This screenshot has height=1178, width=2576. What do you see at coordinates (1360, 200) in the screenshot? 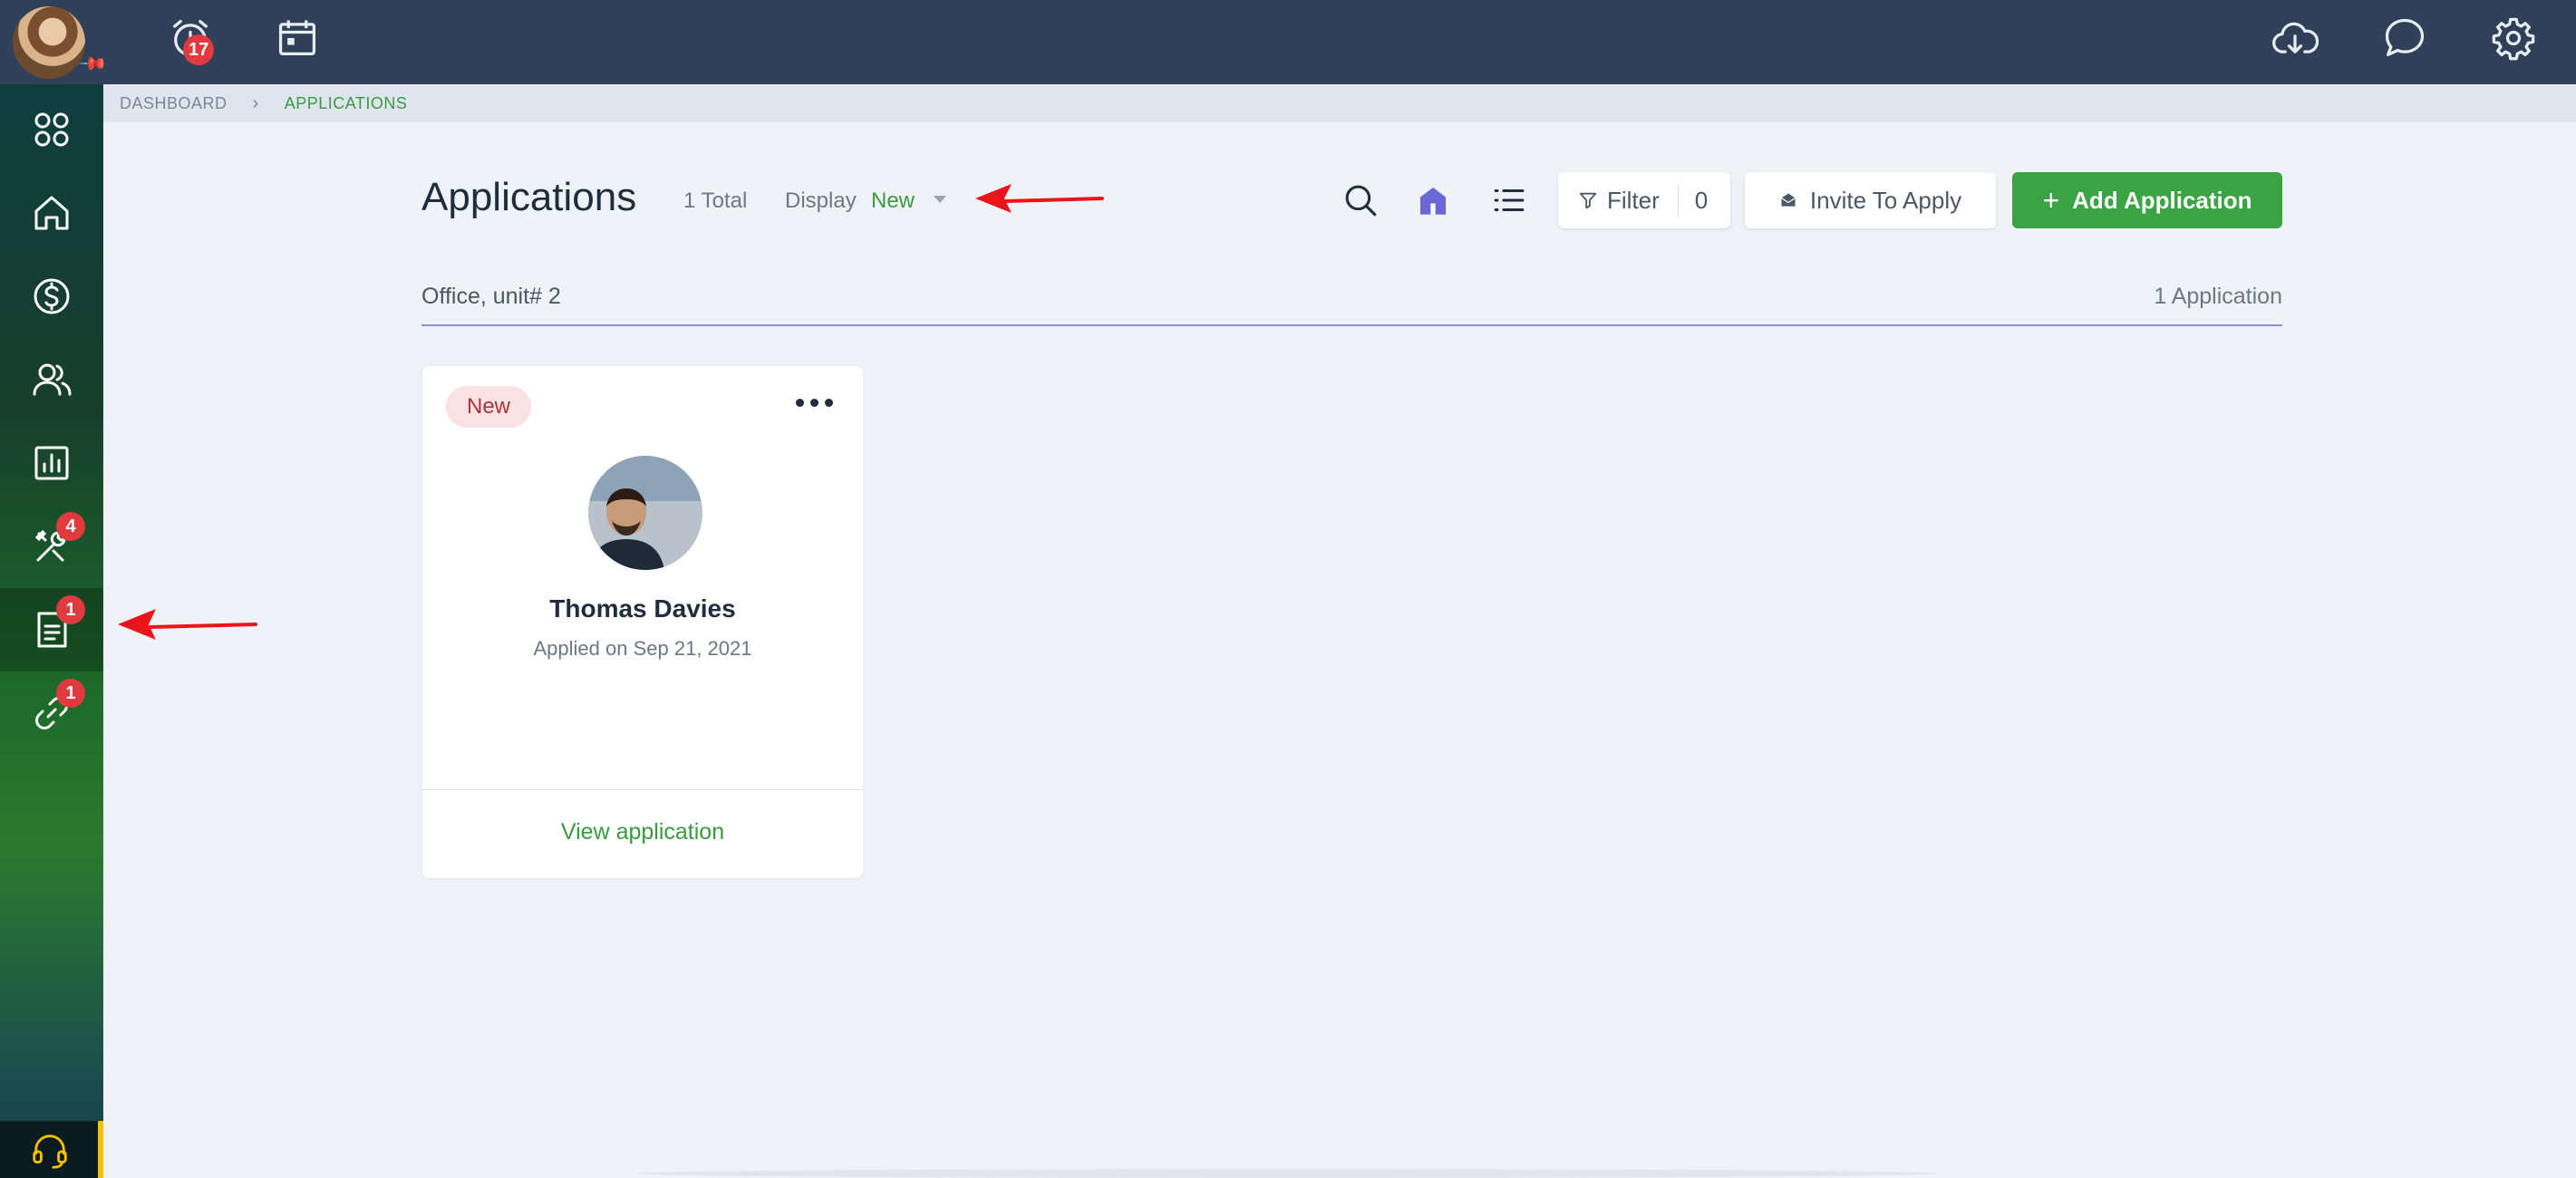
I see `search-icon` at bounding box center [1360, 200].